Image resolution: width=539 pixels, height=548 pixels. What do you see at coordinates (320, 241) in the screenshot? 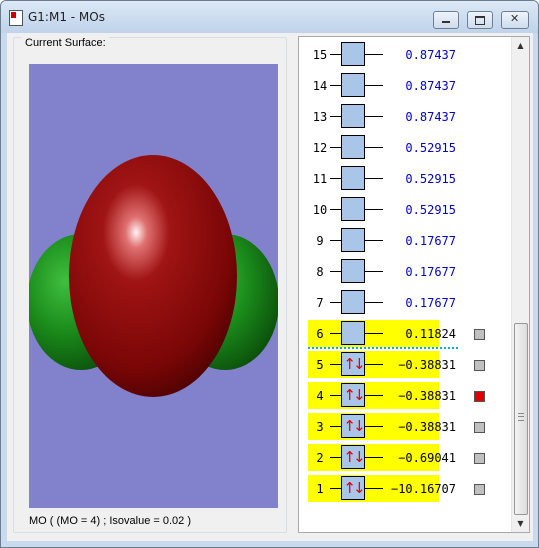
I see `mo-index: 9` at bounding box center [320, 241].